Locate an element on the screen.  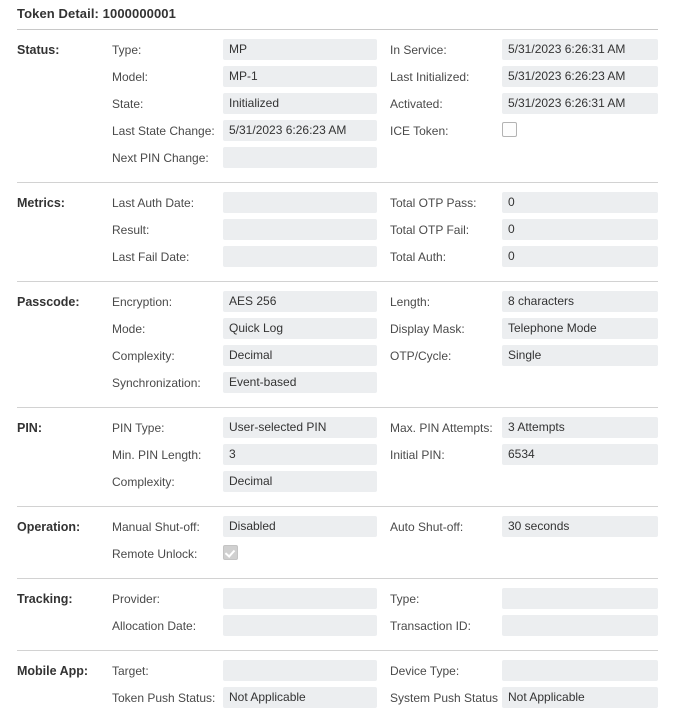
field-total-otp-pass: Total OTP Pass: 0 is located at coordinates (524, 204).